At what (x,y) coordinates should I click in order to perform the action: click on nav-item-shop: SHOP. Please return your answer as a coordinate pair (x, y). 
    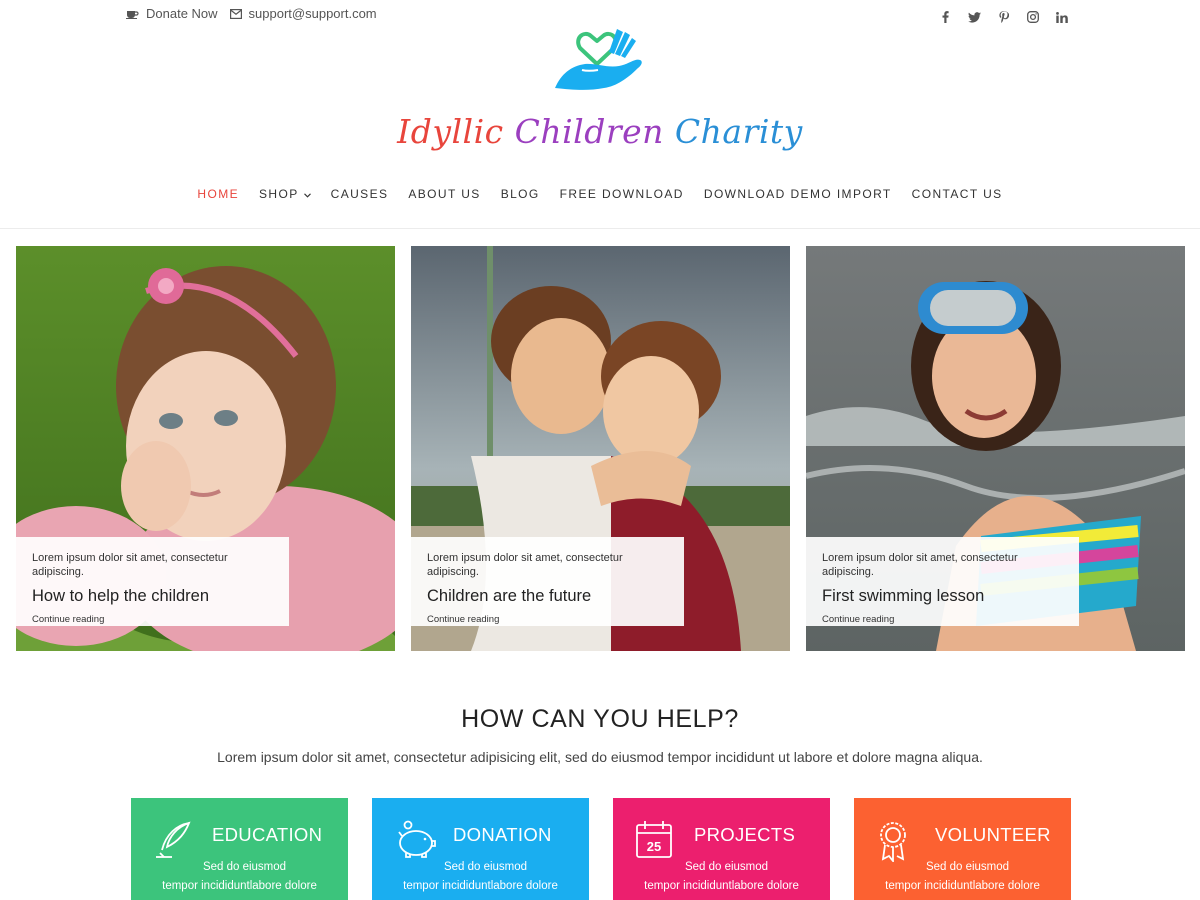
    Looking at the image, I should click on (285, 194).